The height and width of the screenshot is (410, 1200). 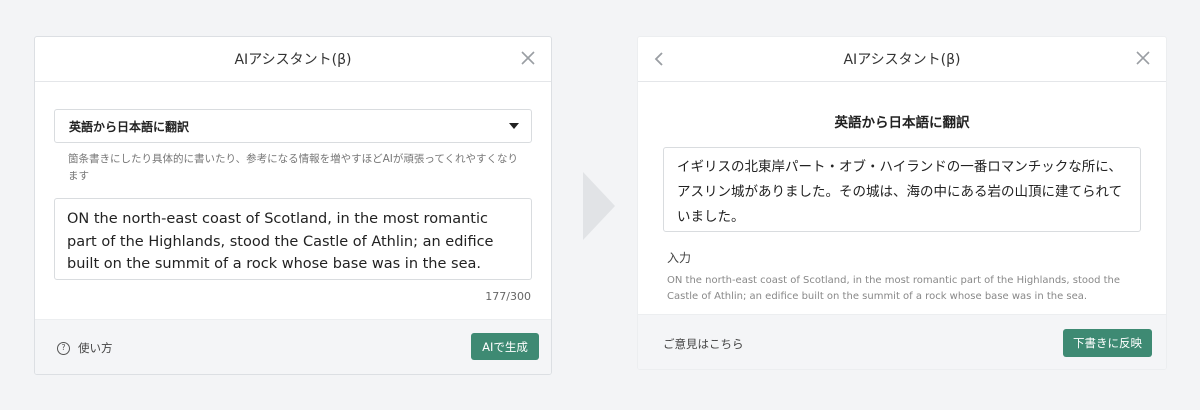 I want to click on mode-title: 英語から日本語に翻訳, so click(x=902, y=123).